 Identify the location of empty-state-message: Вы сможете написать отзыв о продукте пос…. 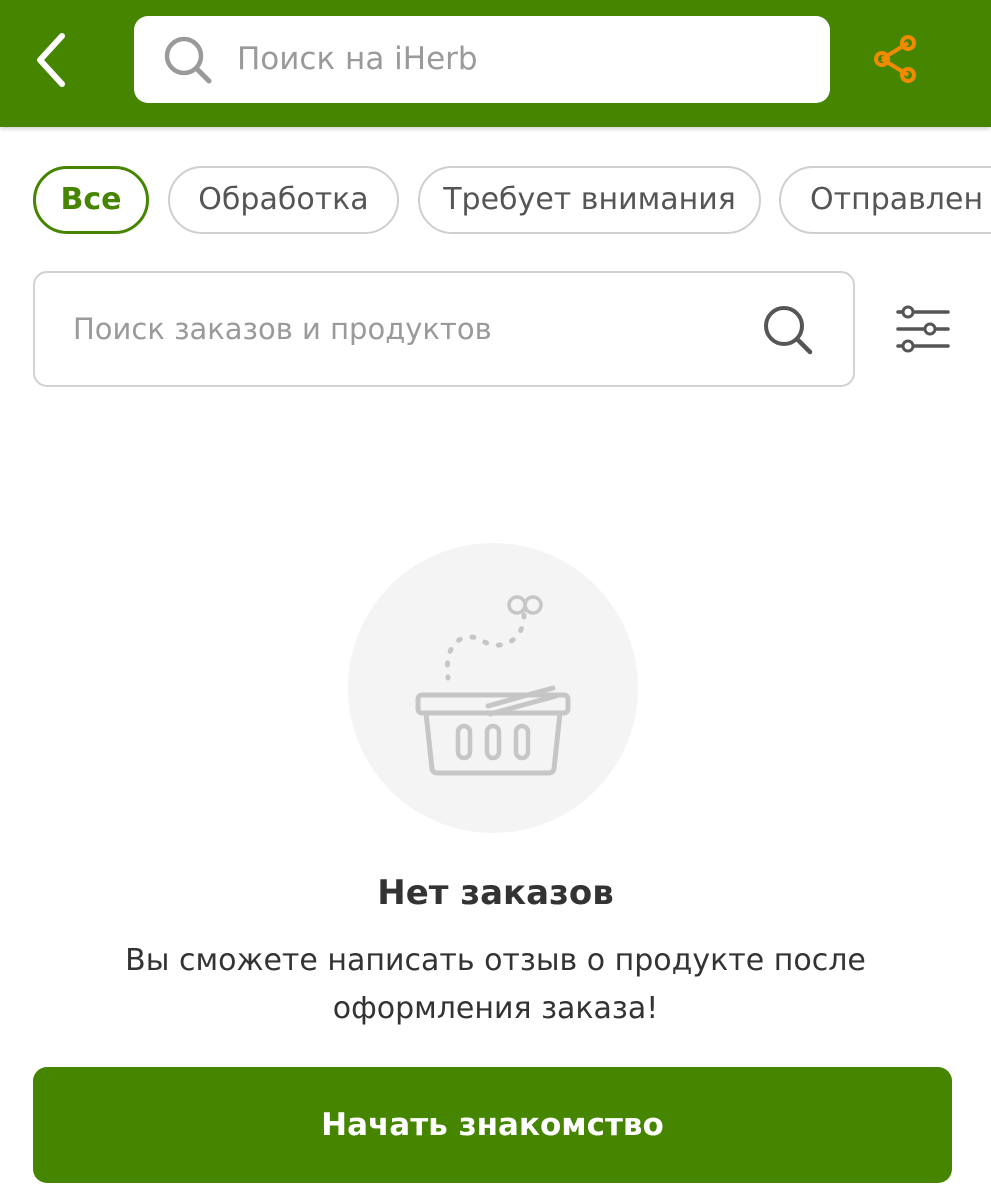
(495, 984).